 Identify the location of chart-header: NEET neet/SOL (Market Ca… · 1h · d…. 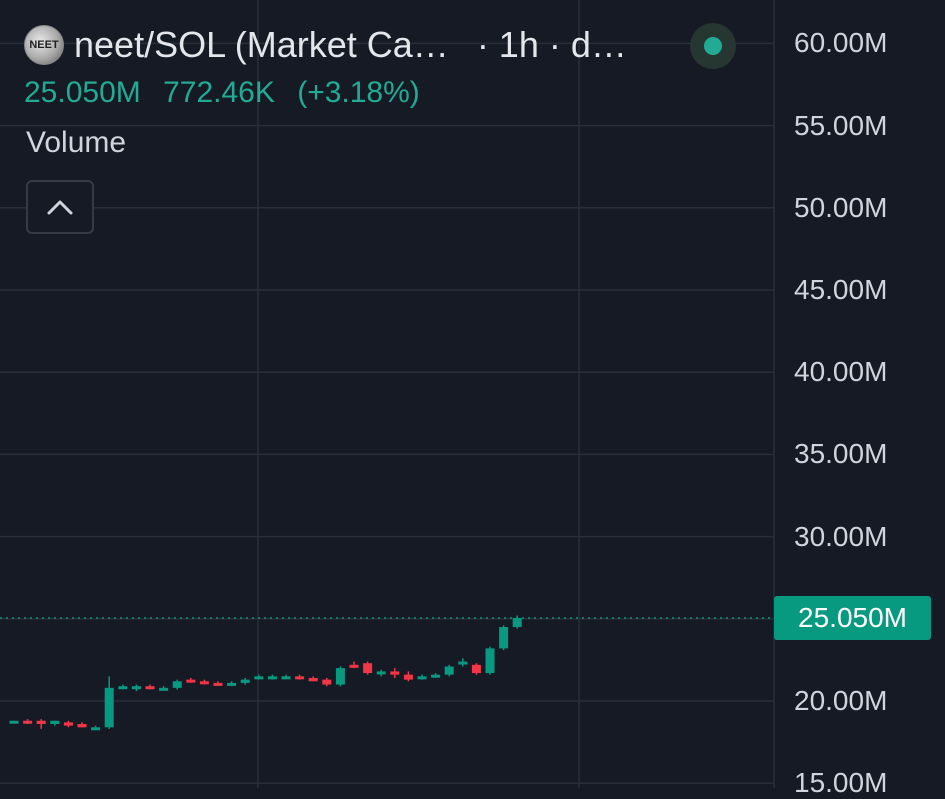
(394, 45).